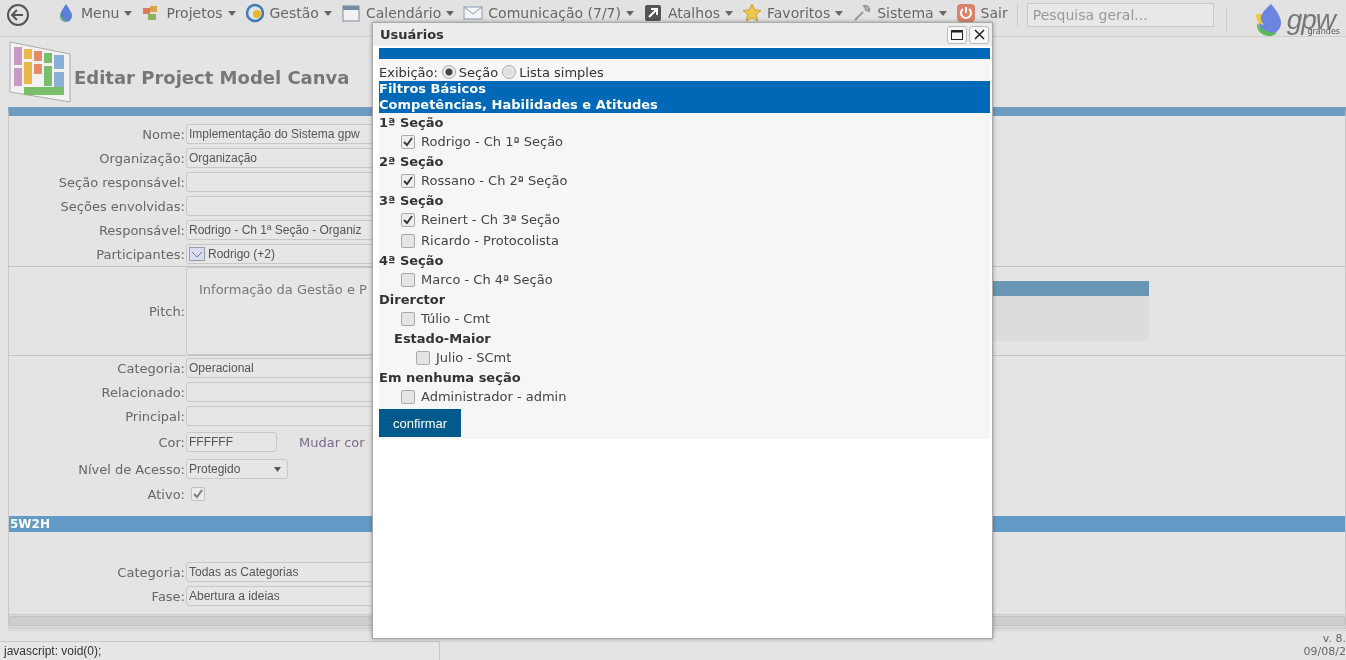 Image resolution: width=1346 pixels, height=660 pixels. What do you see at coordinates (167, 596) in the screenshot?
I see `field-label: Fase:` at bounding box center [167, 596].